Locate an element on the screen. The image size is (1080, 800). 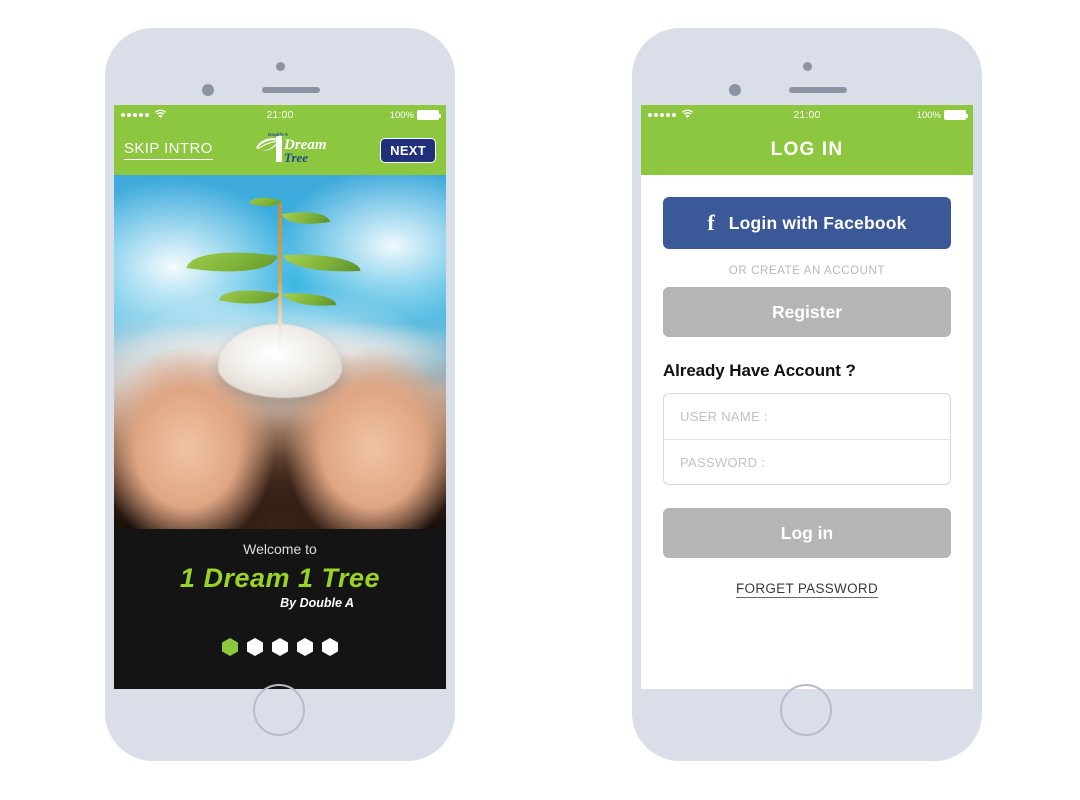
app-logo: Dream Tree Double A is located at coordinates (296, 150).